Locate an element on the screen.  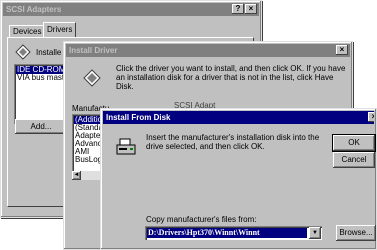
dropdown-button: ▼ is located at coordinates (315, 233).